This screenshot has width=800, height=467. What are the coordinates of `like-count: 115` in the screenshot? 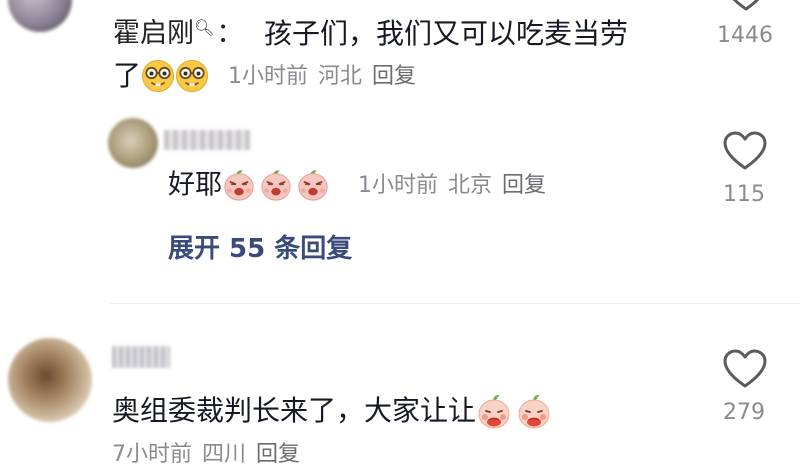 It's located at (744, 194).